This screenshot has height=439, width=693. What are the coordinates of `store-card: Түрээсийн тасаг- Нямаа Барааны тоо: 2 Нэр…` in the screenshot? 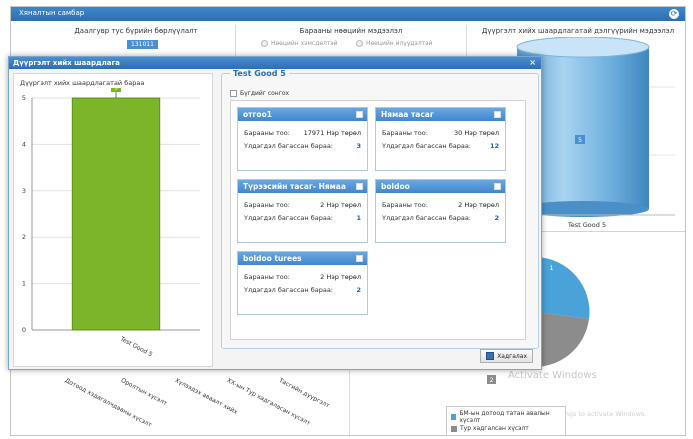 It's located at (302, 211).